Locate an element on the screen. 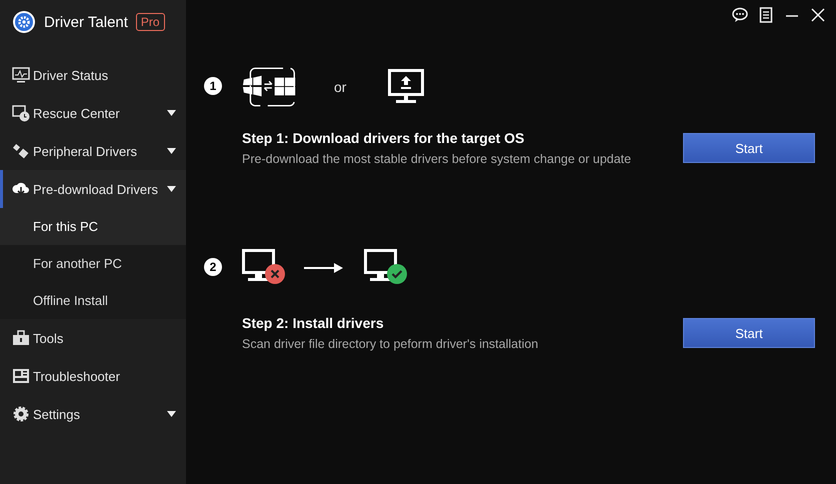  submenu-item: For another PC is located at coordinates (93, 263).